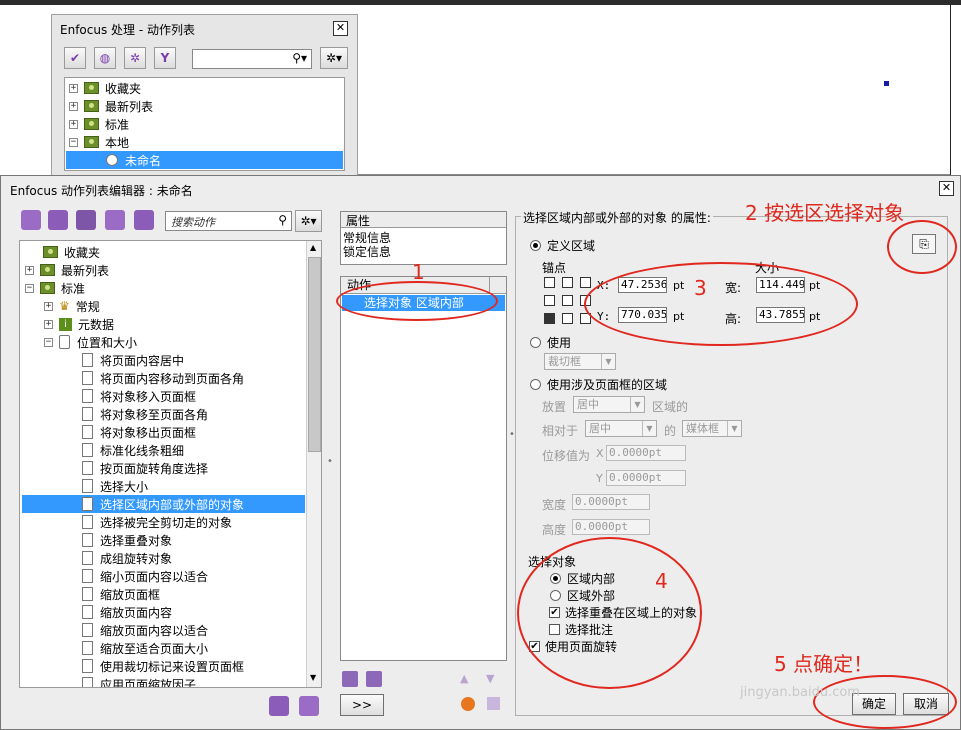 The image size is (961, 730). I want to click on anchor-top-left, so click(549, 282).